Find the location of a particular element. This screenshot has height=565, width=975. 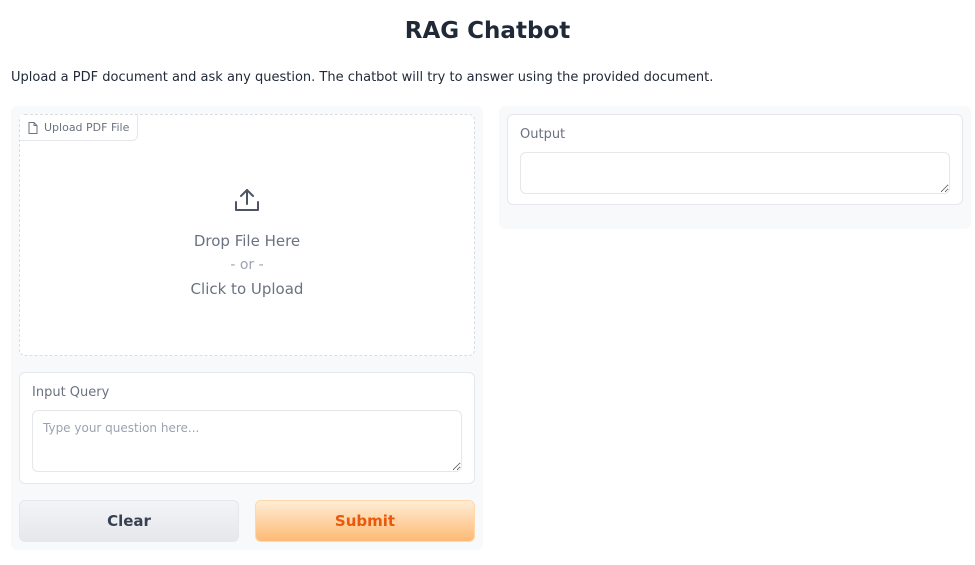

clear-button: Clear is located at coordinates (129, 521).